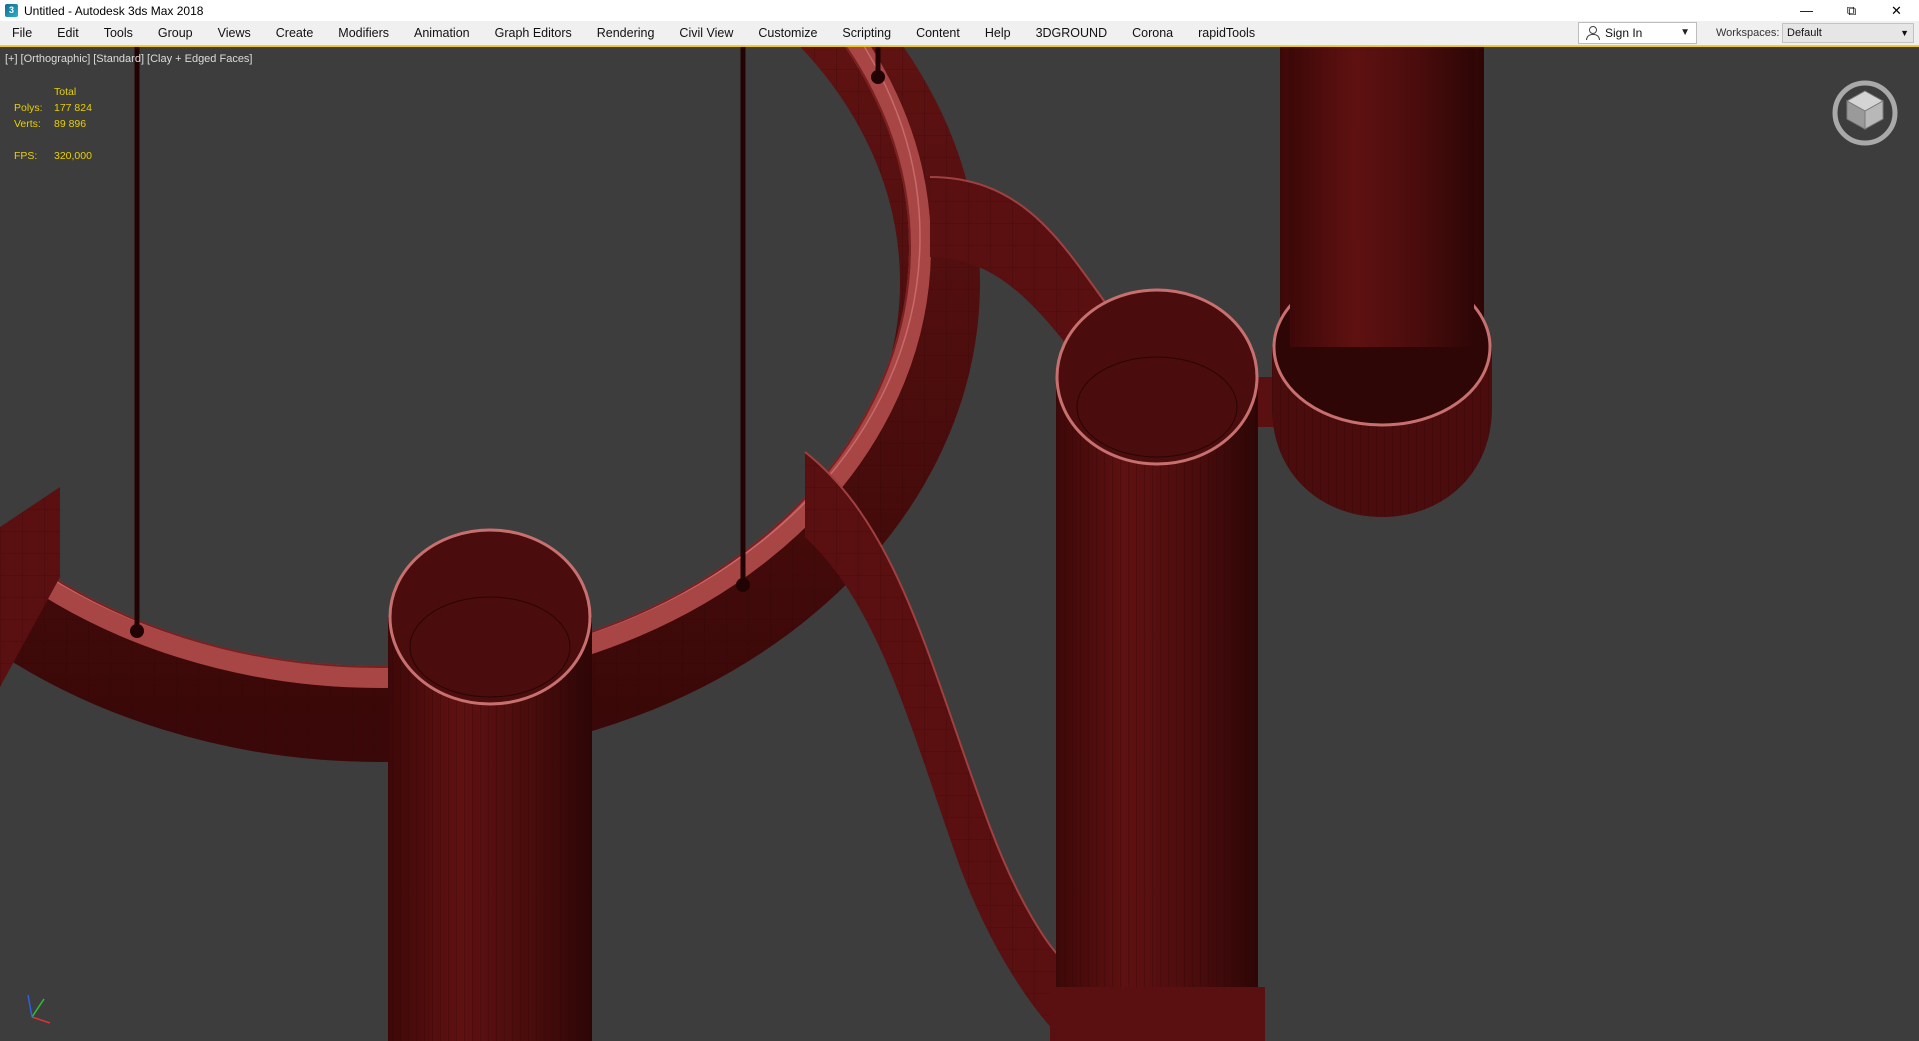 Image resolution: width=1919 pixels, height=1041 pixels. Describe the element at coordinates (56, 59) in the screenshot. I see `viewport-view-menu: [Orthographic]` at that location.